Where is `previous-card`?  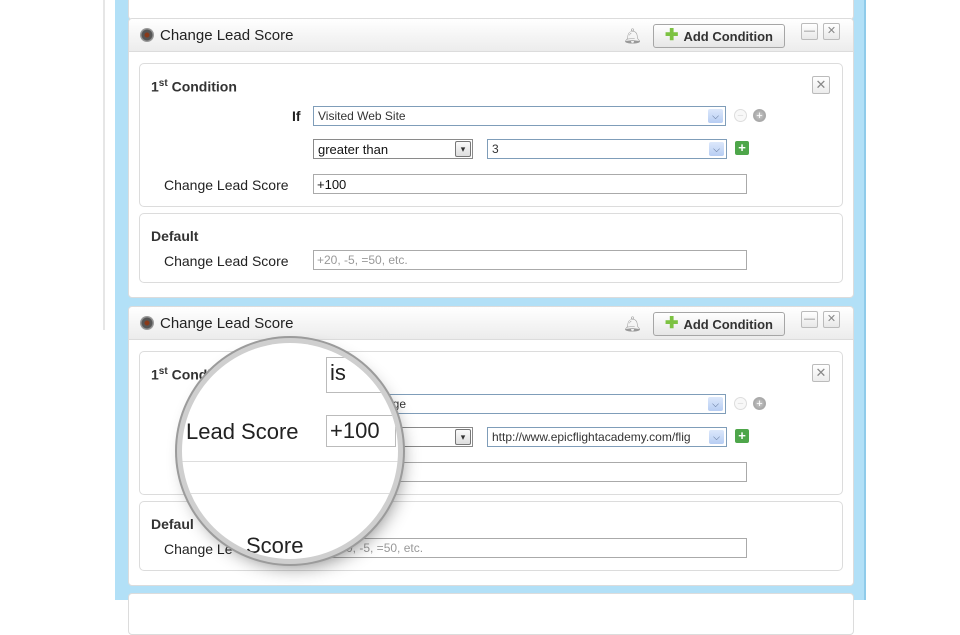
previous-card is located at coordinates (491, 10).